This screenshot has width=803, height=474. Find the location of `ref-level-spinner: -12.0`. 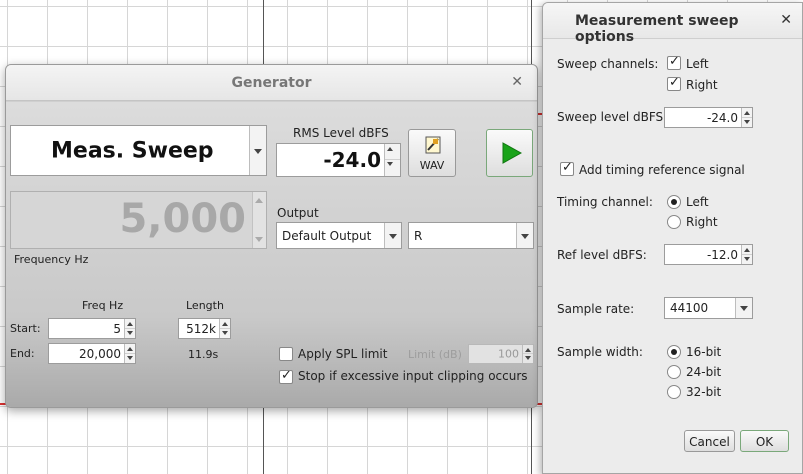

ref-level-spinner: -12.0 is located at coordinates (708, 254).